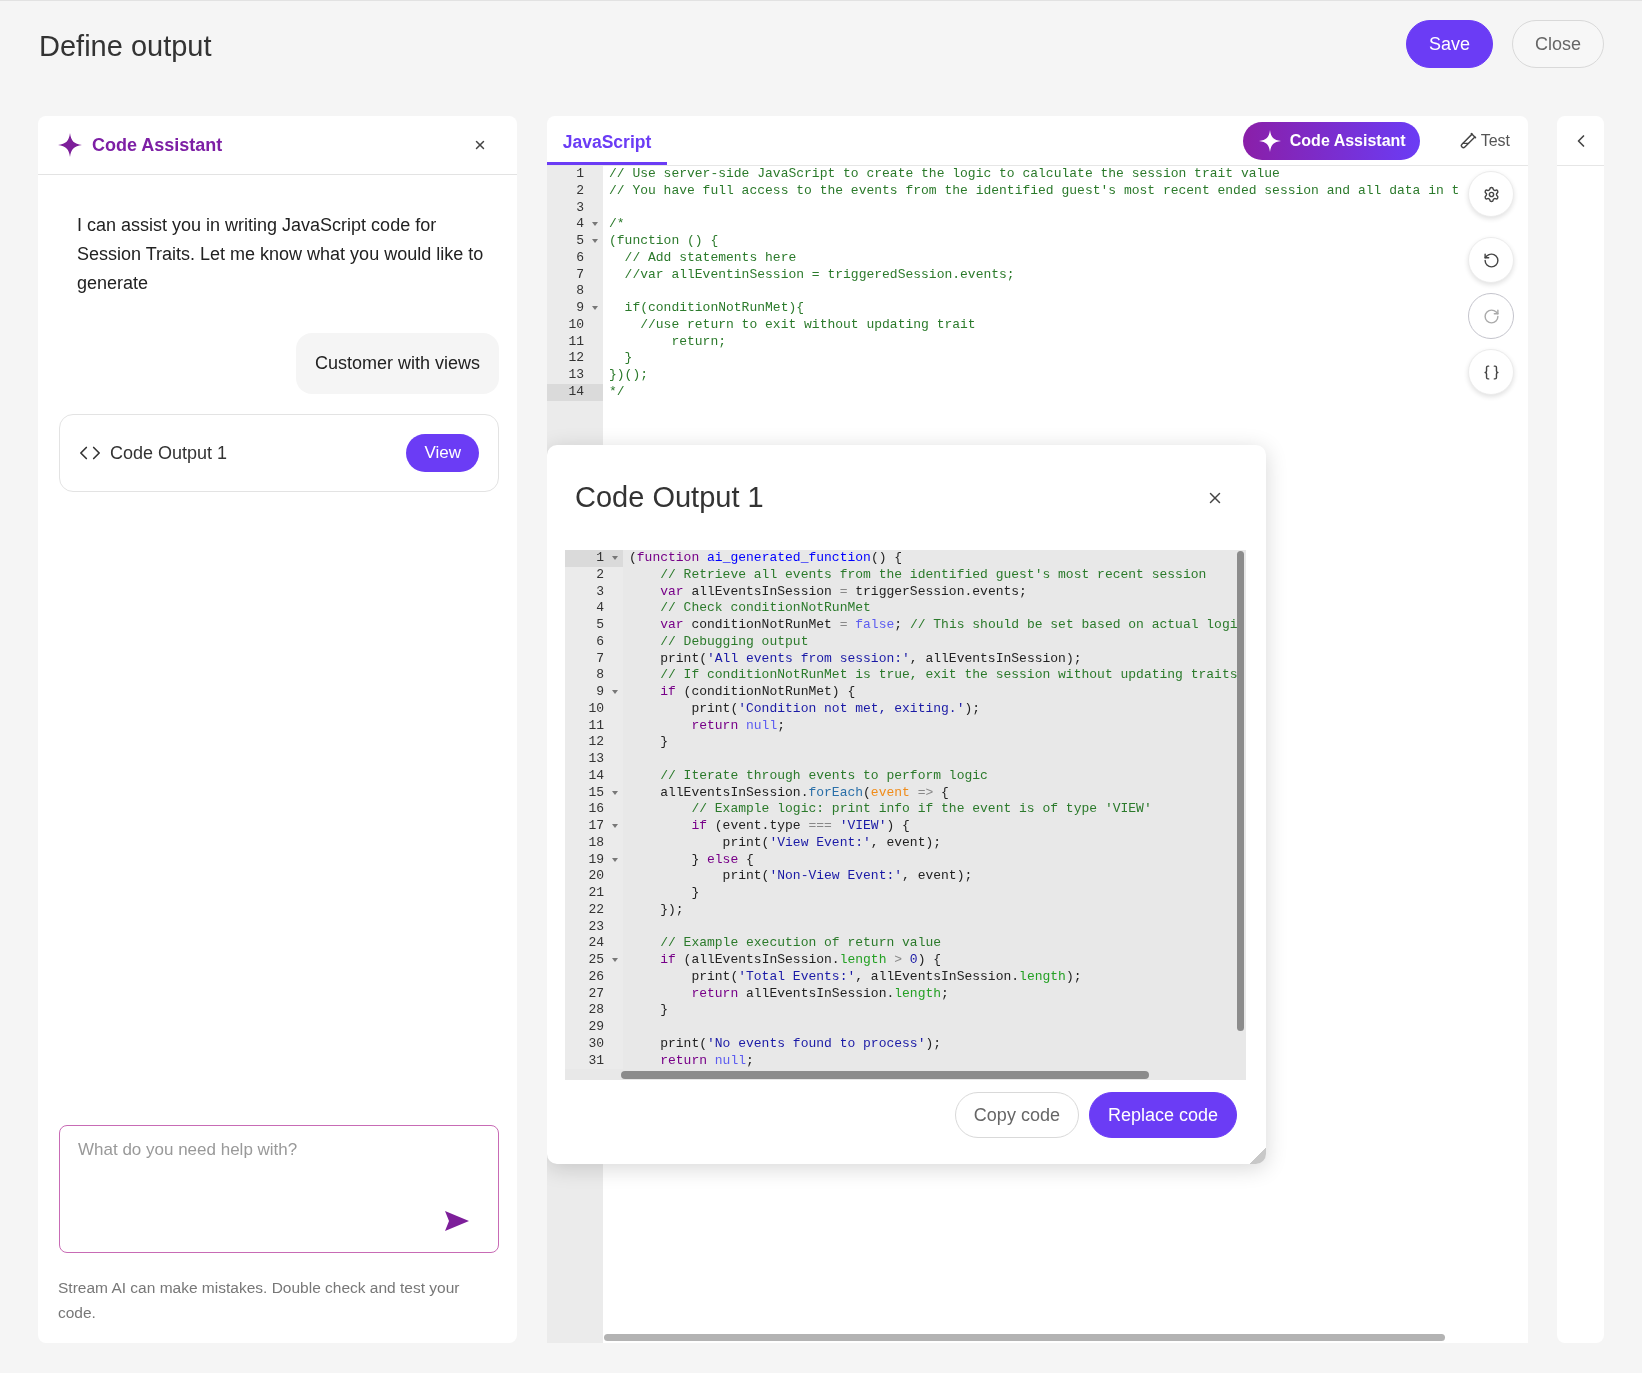  Describe the element at coordinates (933, 575) in the screenshot. I see `code-line: // Retrieve all events from the identified guest's most recent session` at that location.